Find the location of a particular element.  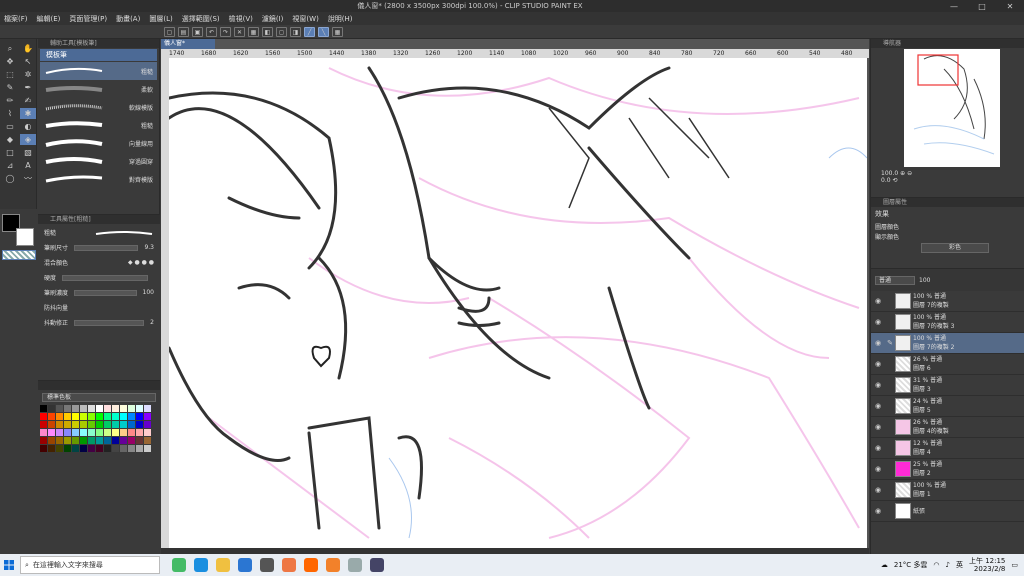

weather-icon: ☁ is located at coordinates (884, 565).